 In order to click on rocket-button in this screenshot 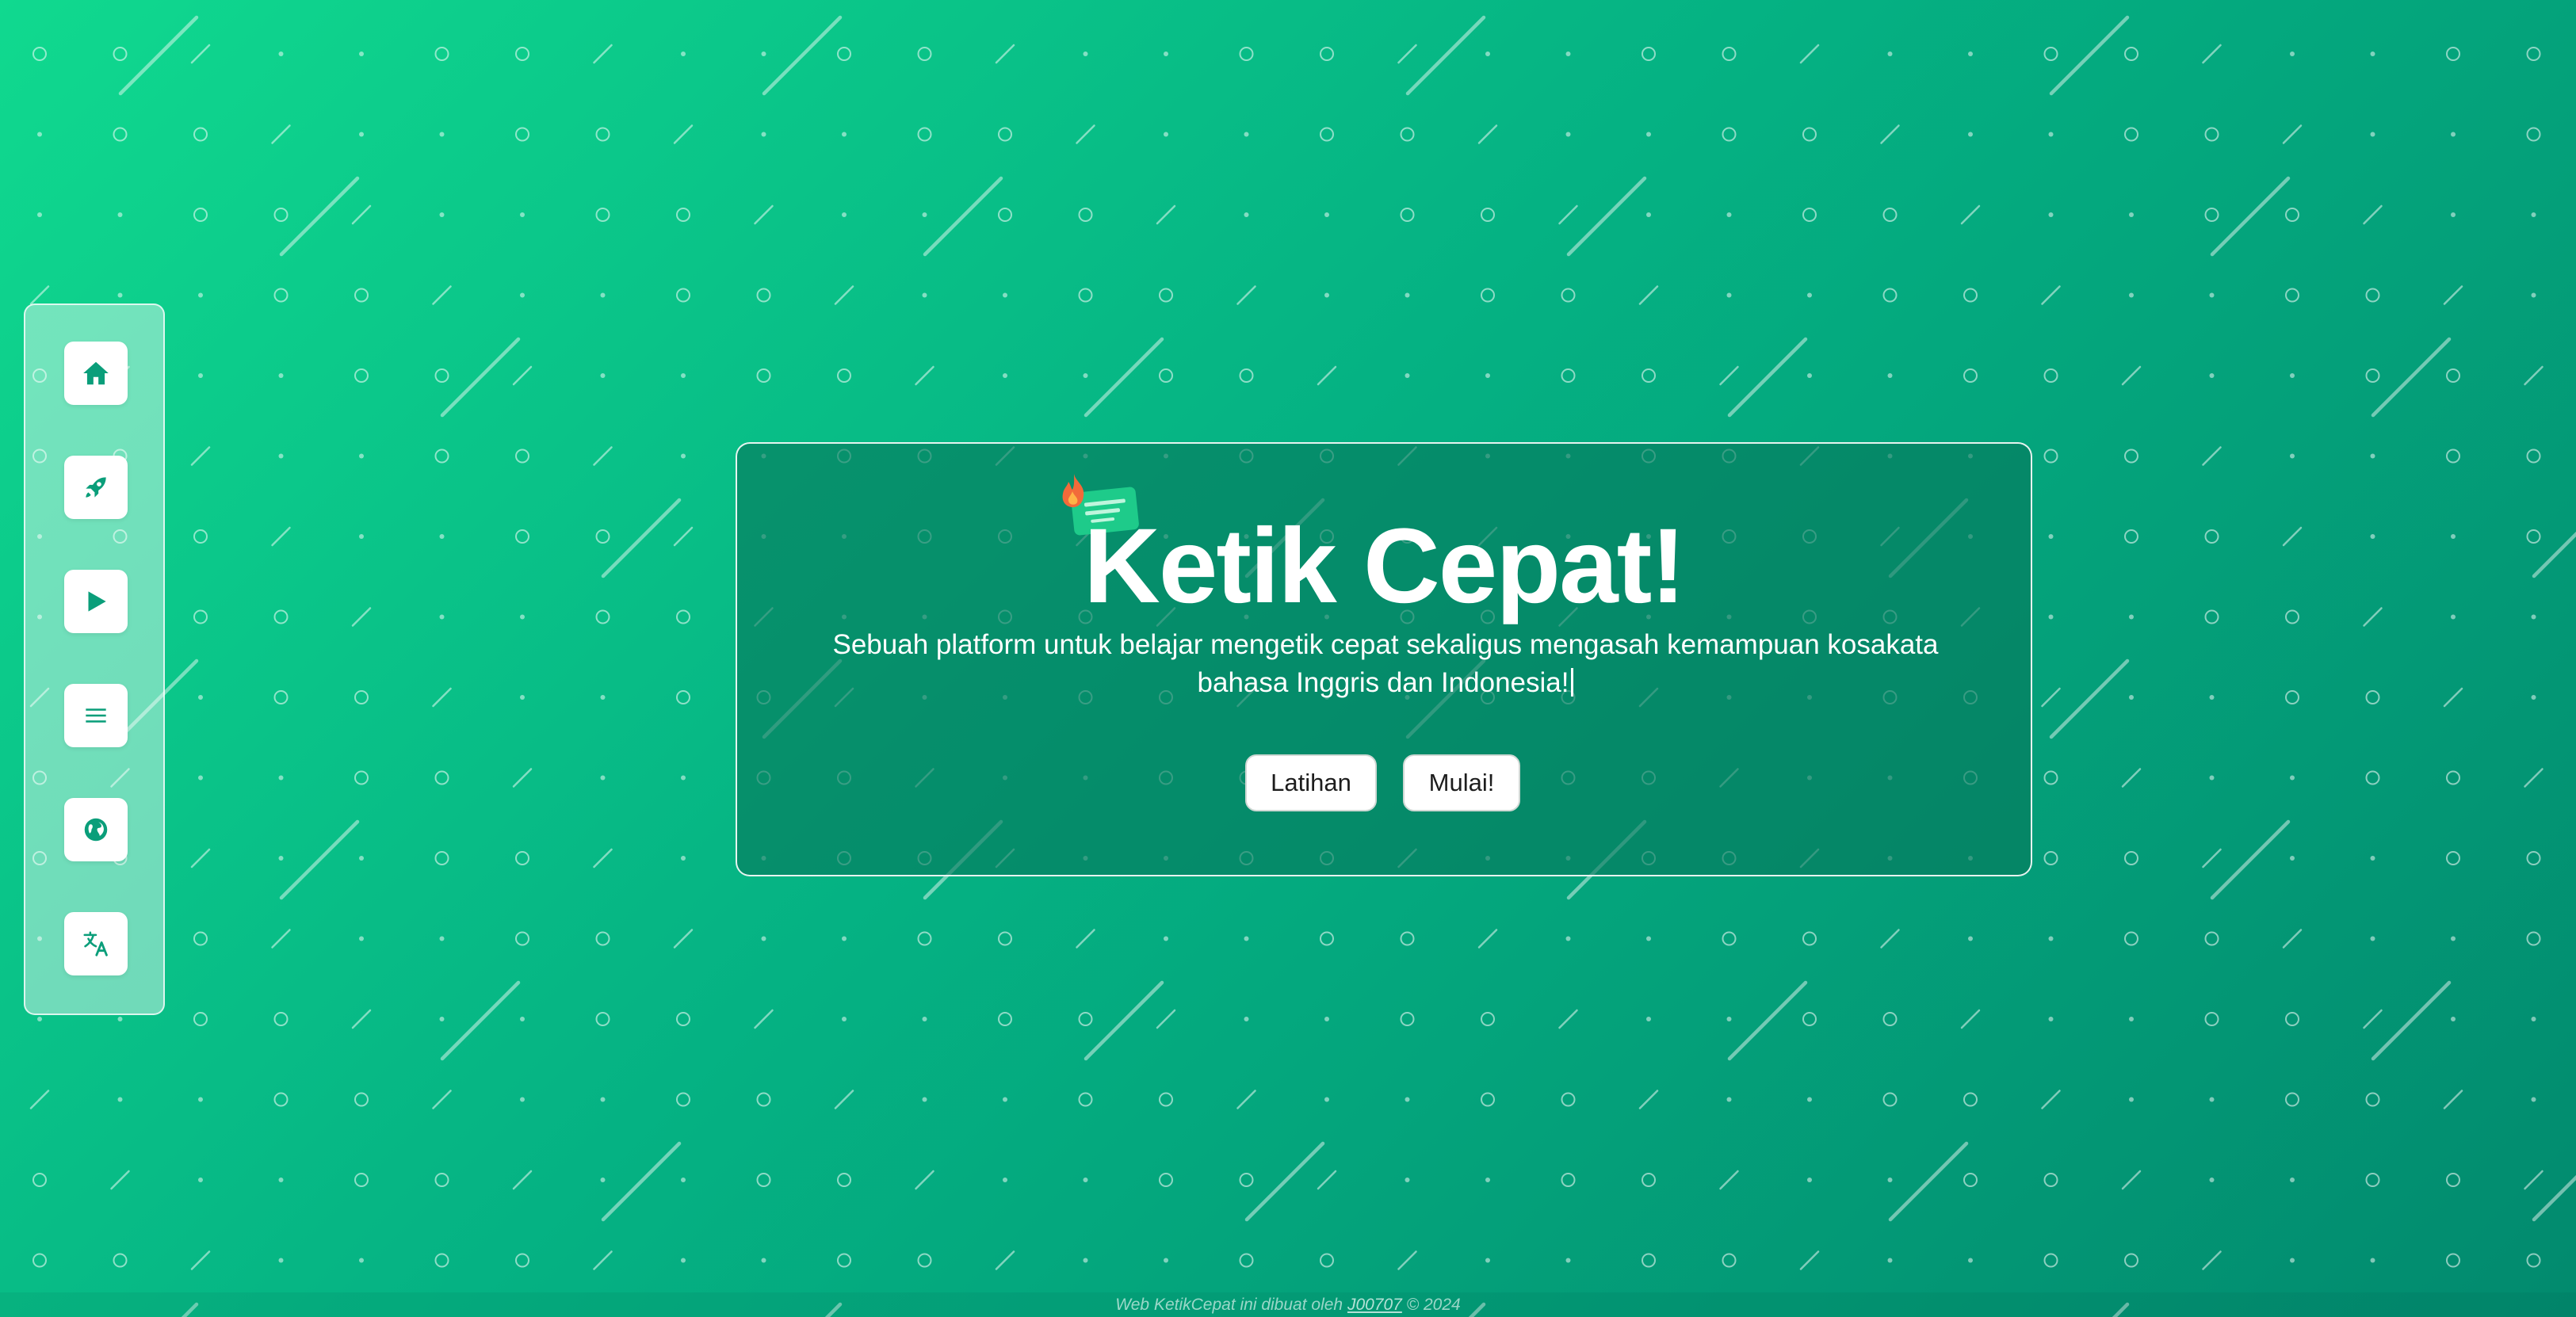, I will do `click(96, 488)`.